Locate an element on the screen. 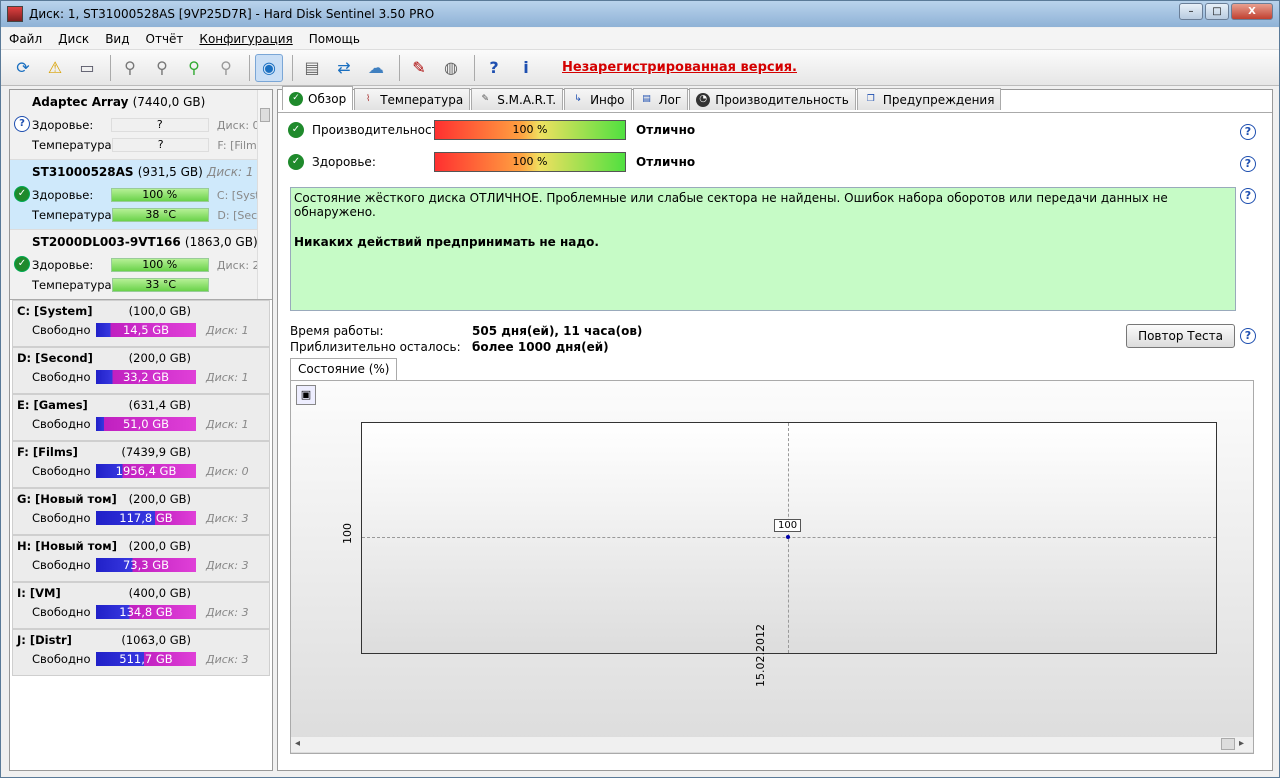 The height and width of the screenshot is (778, 1280). menu-help: Помощь is located at coordinates (334, 39).